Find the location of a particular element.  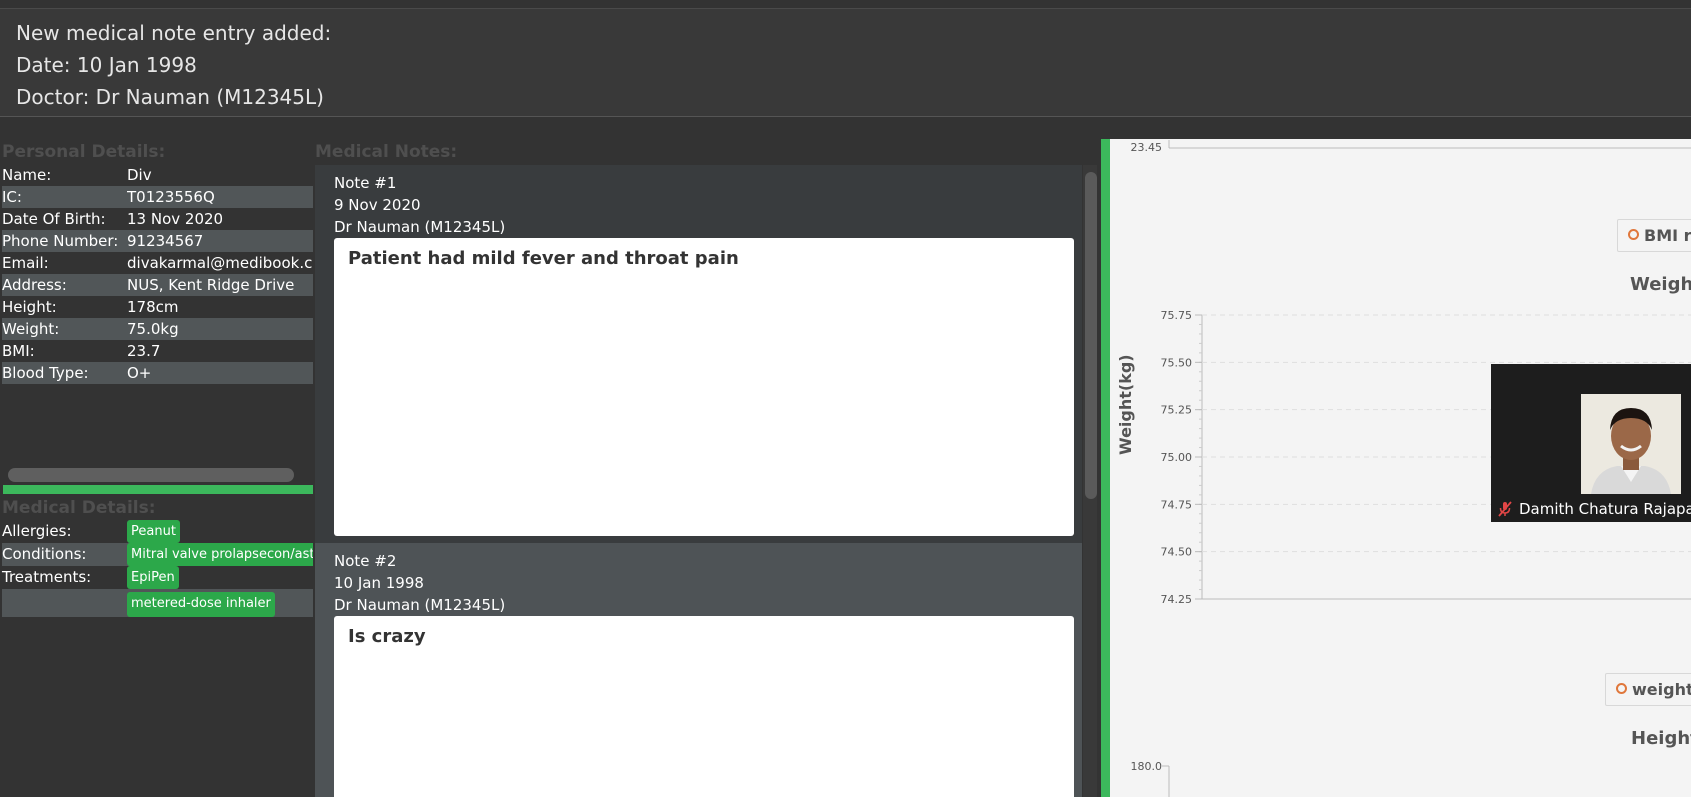

chart-accent-bar is located at coordinates (1105, 468).